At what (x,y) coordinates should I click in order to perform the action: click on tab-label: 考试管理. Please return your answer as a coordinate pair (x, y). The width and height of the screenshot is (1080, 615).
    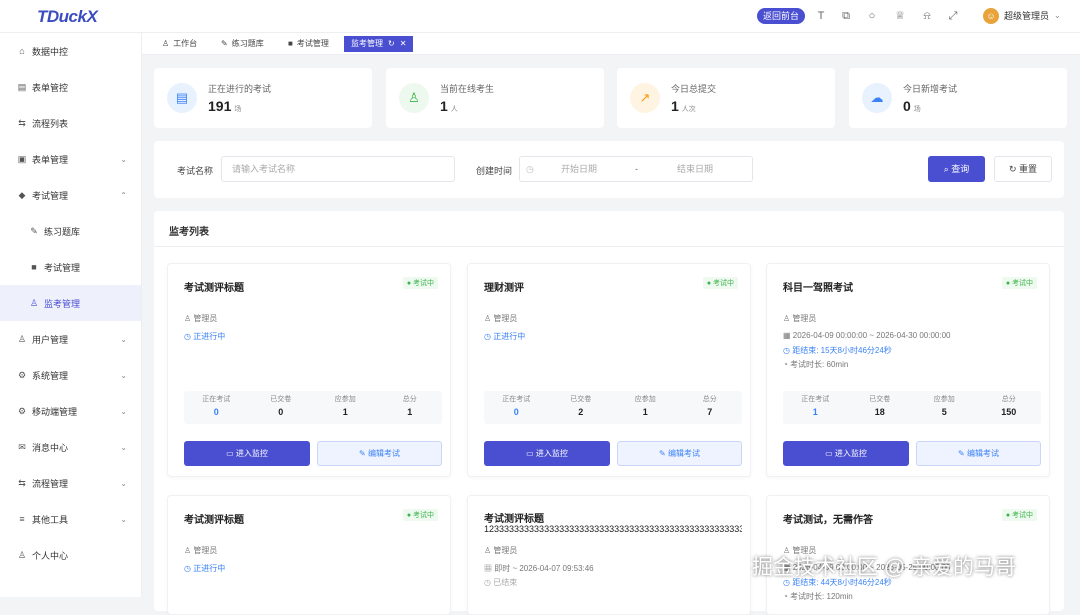
    Looking at the image, I should click on (312, 43).